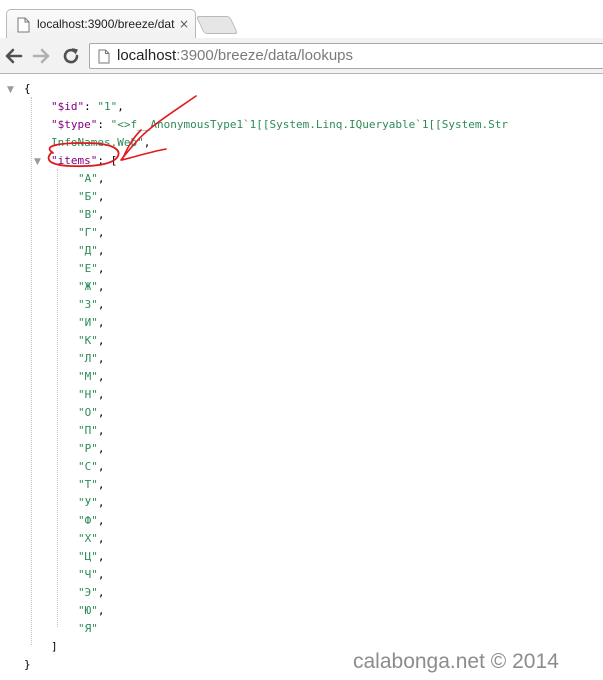  What do you see at coordinates (74, 124) in the screenshot?
I see `json-key: "$type"` at bounding box center [74, 124].